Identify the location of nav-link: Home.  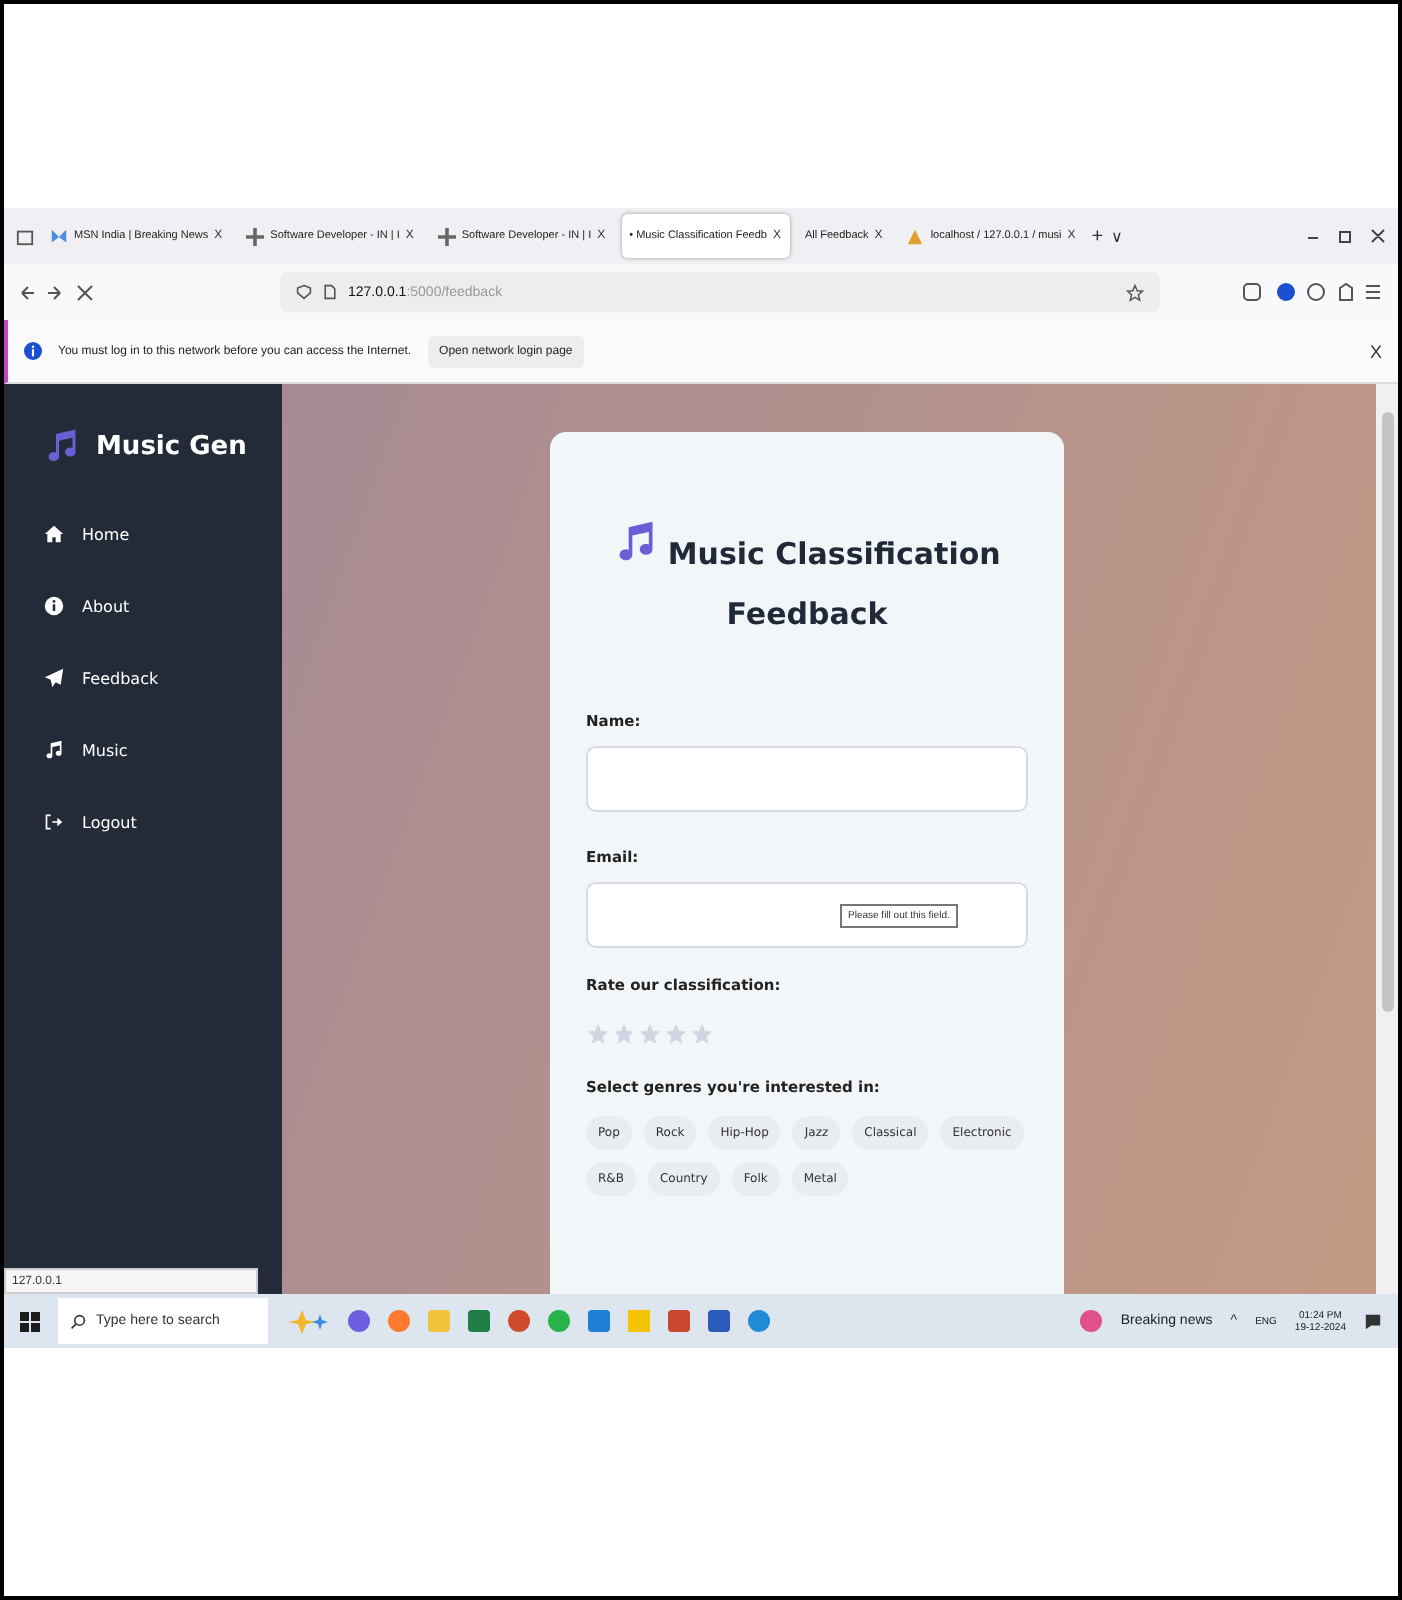
(163, 534).